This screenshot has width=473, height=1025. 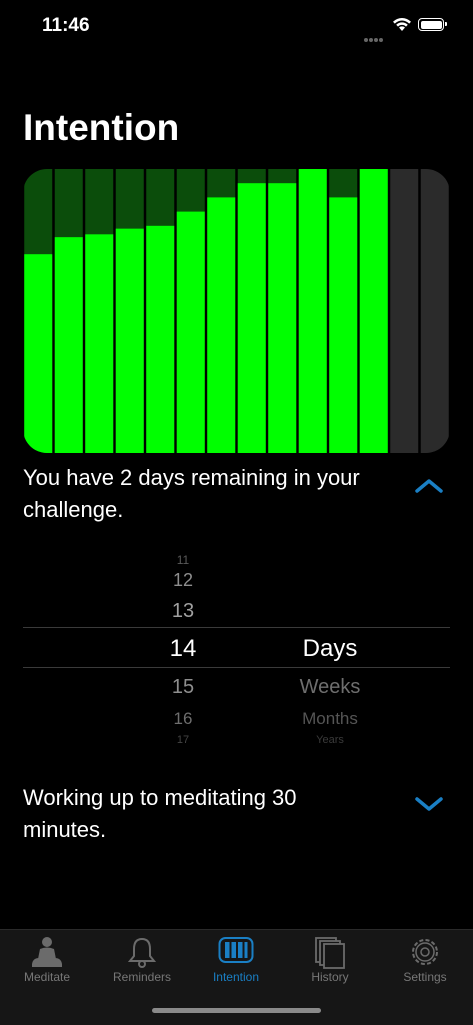 I want to click on tab-intention: Intention, so click(x=236, y=960).